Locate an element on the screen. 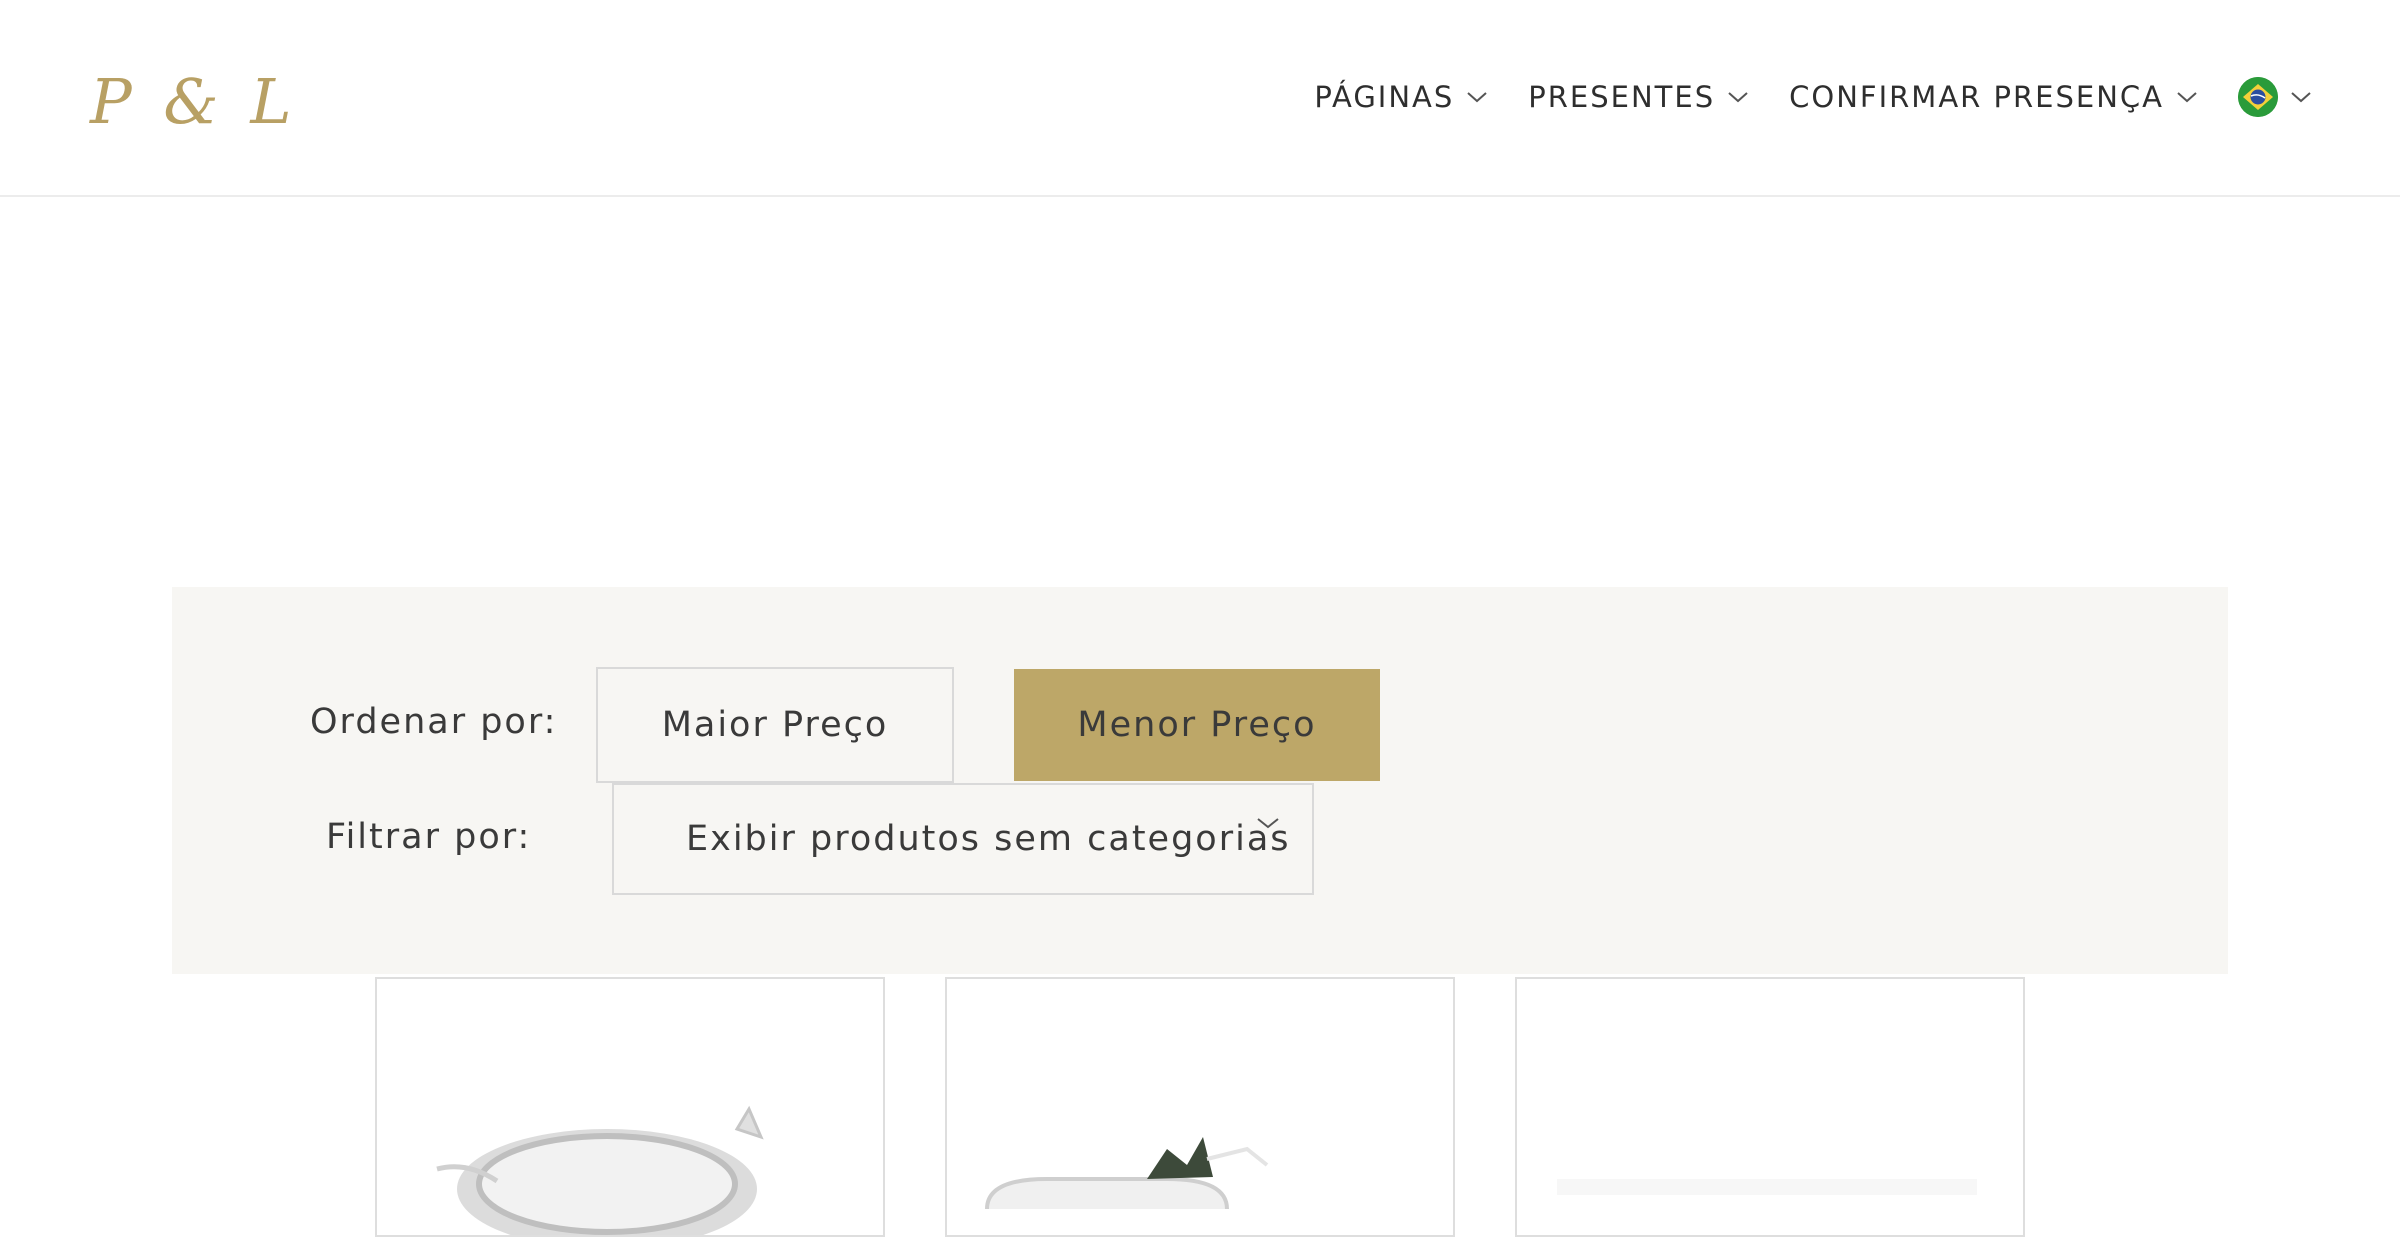 The width and height of the screenshot is (2400, 1237). site-logo: P & L is located at coordinates (194, 102).